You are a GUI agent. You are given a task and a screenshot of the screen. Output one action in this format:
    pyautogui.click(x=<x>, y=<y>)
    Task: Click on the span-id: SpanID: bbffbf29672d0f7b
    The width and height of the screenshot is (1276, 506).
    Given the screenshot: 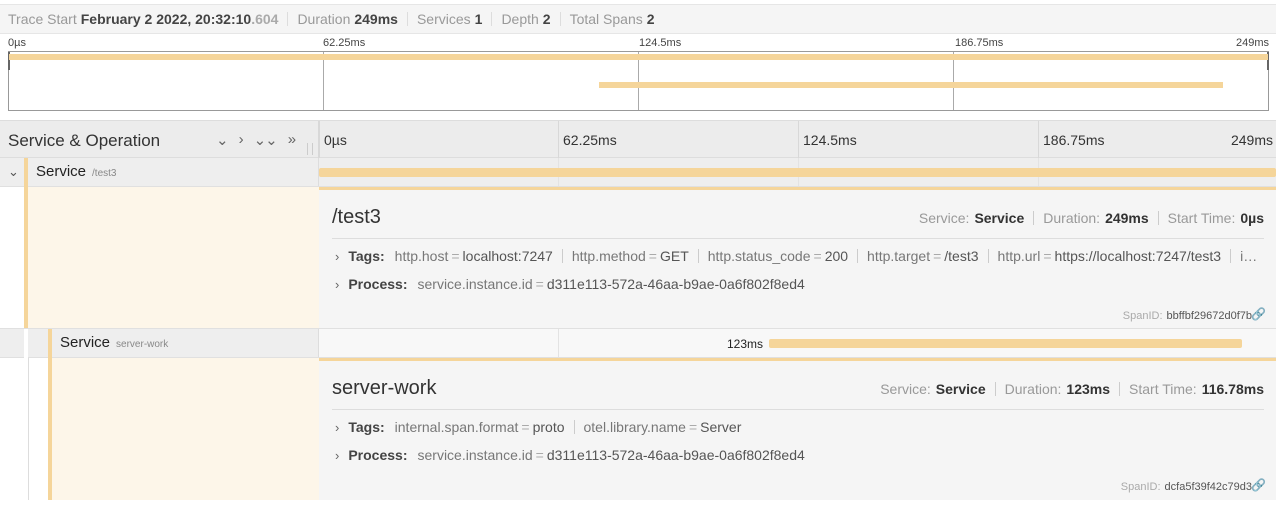 What is the action you would take?
    pyautogui.click(x=1187, y=316)
    